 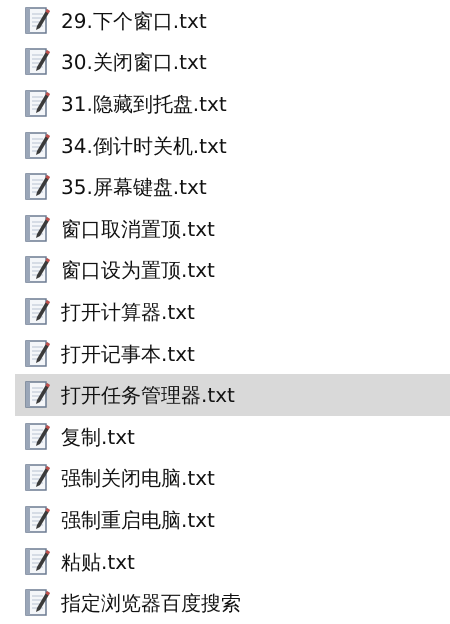 I want to click on file-name: 粘贴.txt, so click(x=98, y=562).